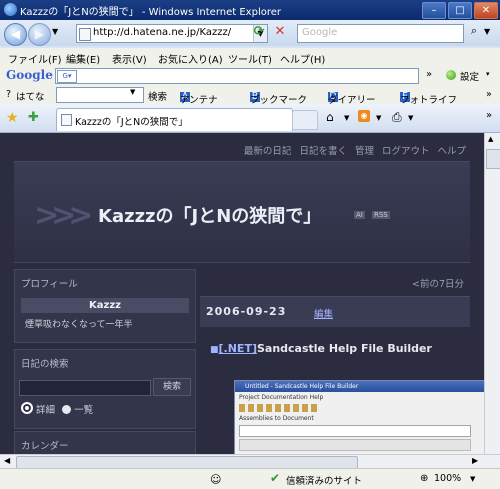 The height and width of the screenshot is (489, 500). Describe the element at coordinates (57, 409) in the screenshot. I see `search-mode-options: 詳細 一覧` at that location.